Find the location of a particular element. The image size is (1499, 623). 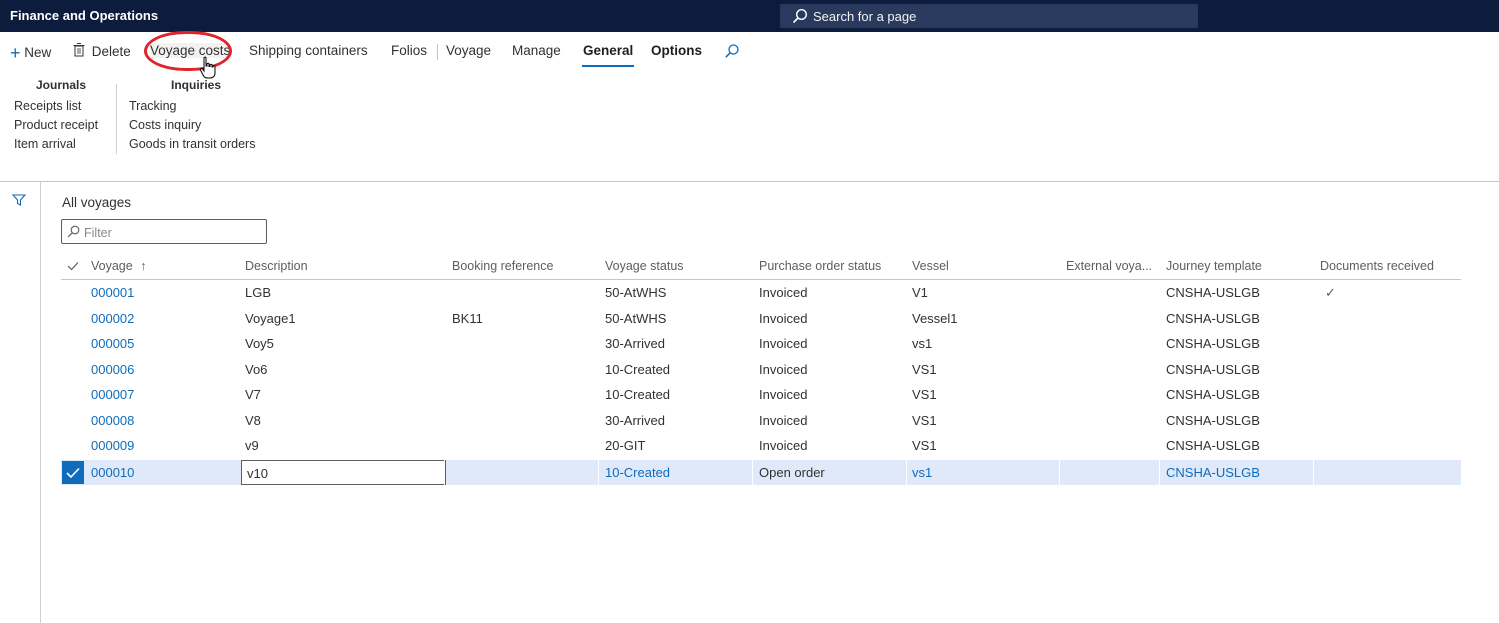

col-voyage-label: Voyage is located at coordinates (112, 266).